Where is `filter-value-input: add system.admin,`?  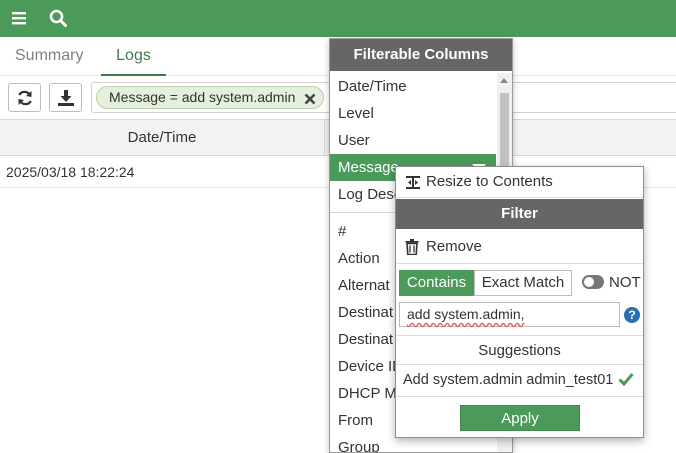
filter-value-input: add system.admin, is located at coordinates (509, 314).